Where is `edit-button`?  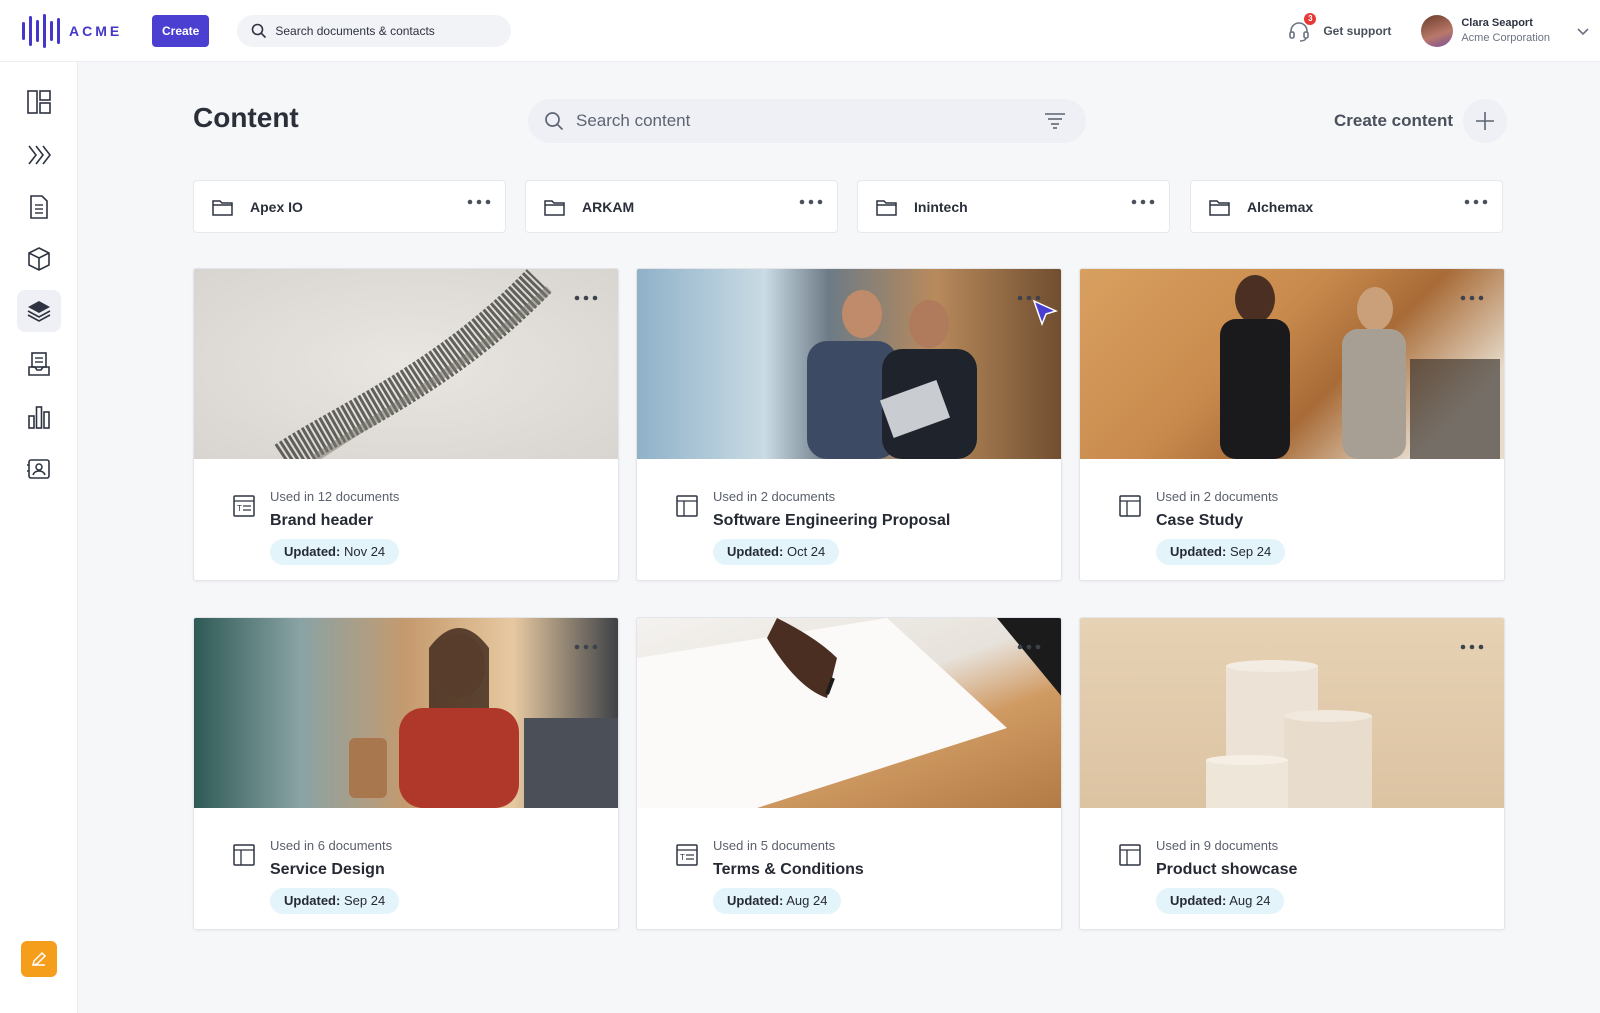 edit-button is located at coordinates (39, 959).